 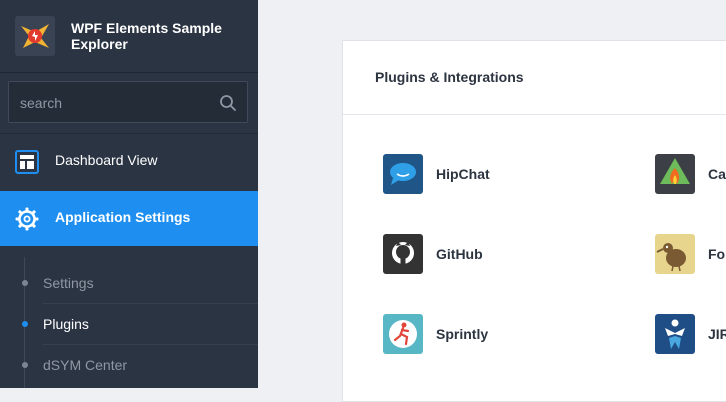 I want to click on plugin-fogbugz: Fo, so click(x=690, y=254).